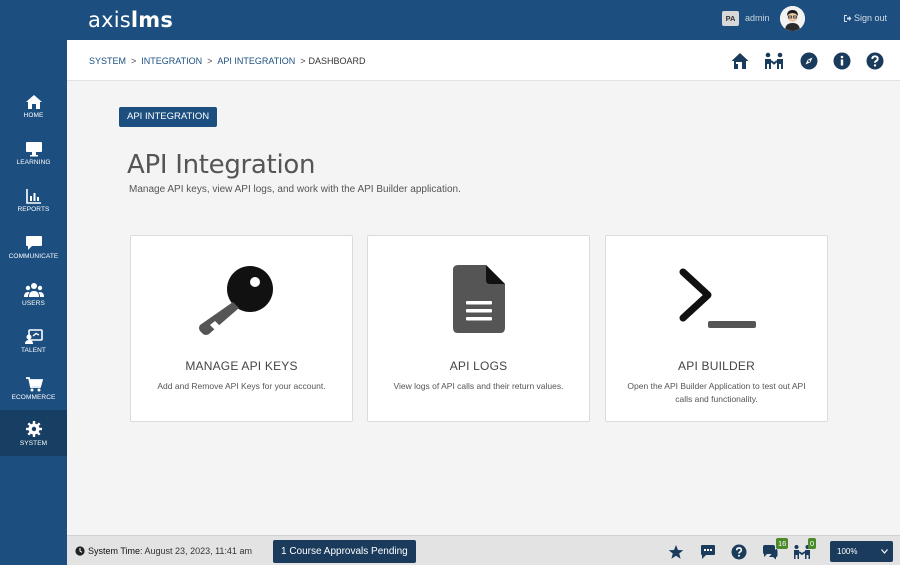 The height and width of the screenshot is (565, 900). What do you see at coordinates (109, 20) in the screenshot?
I see `logo-prefix: axis` at bounding box center [109, 20].